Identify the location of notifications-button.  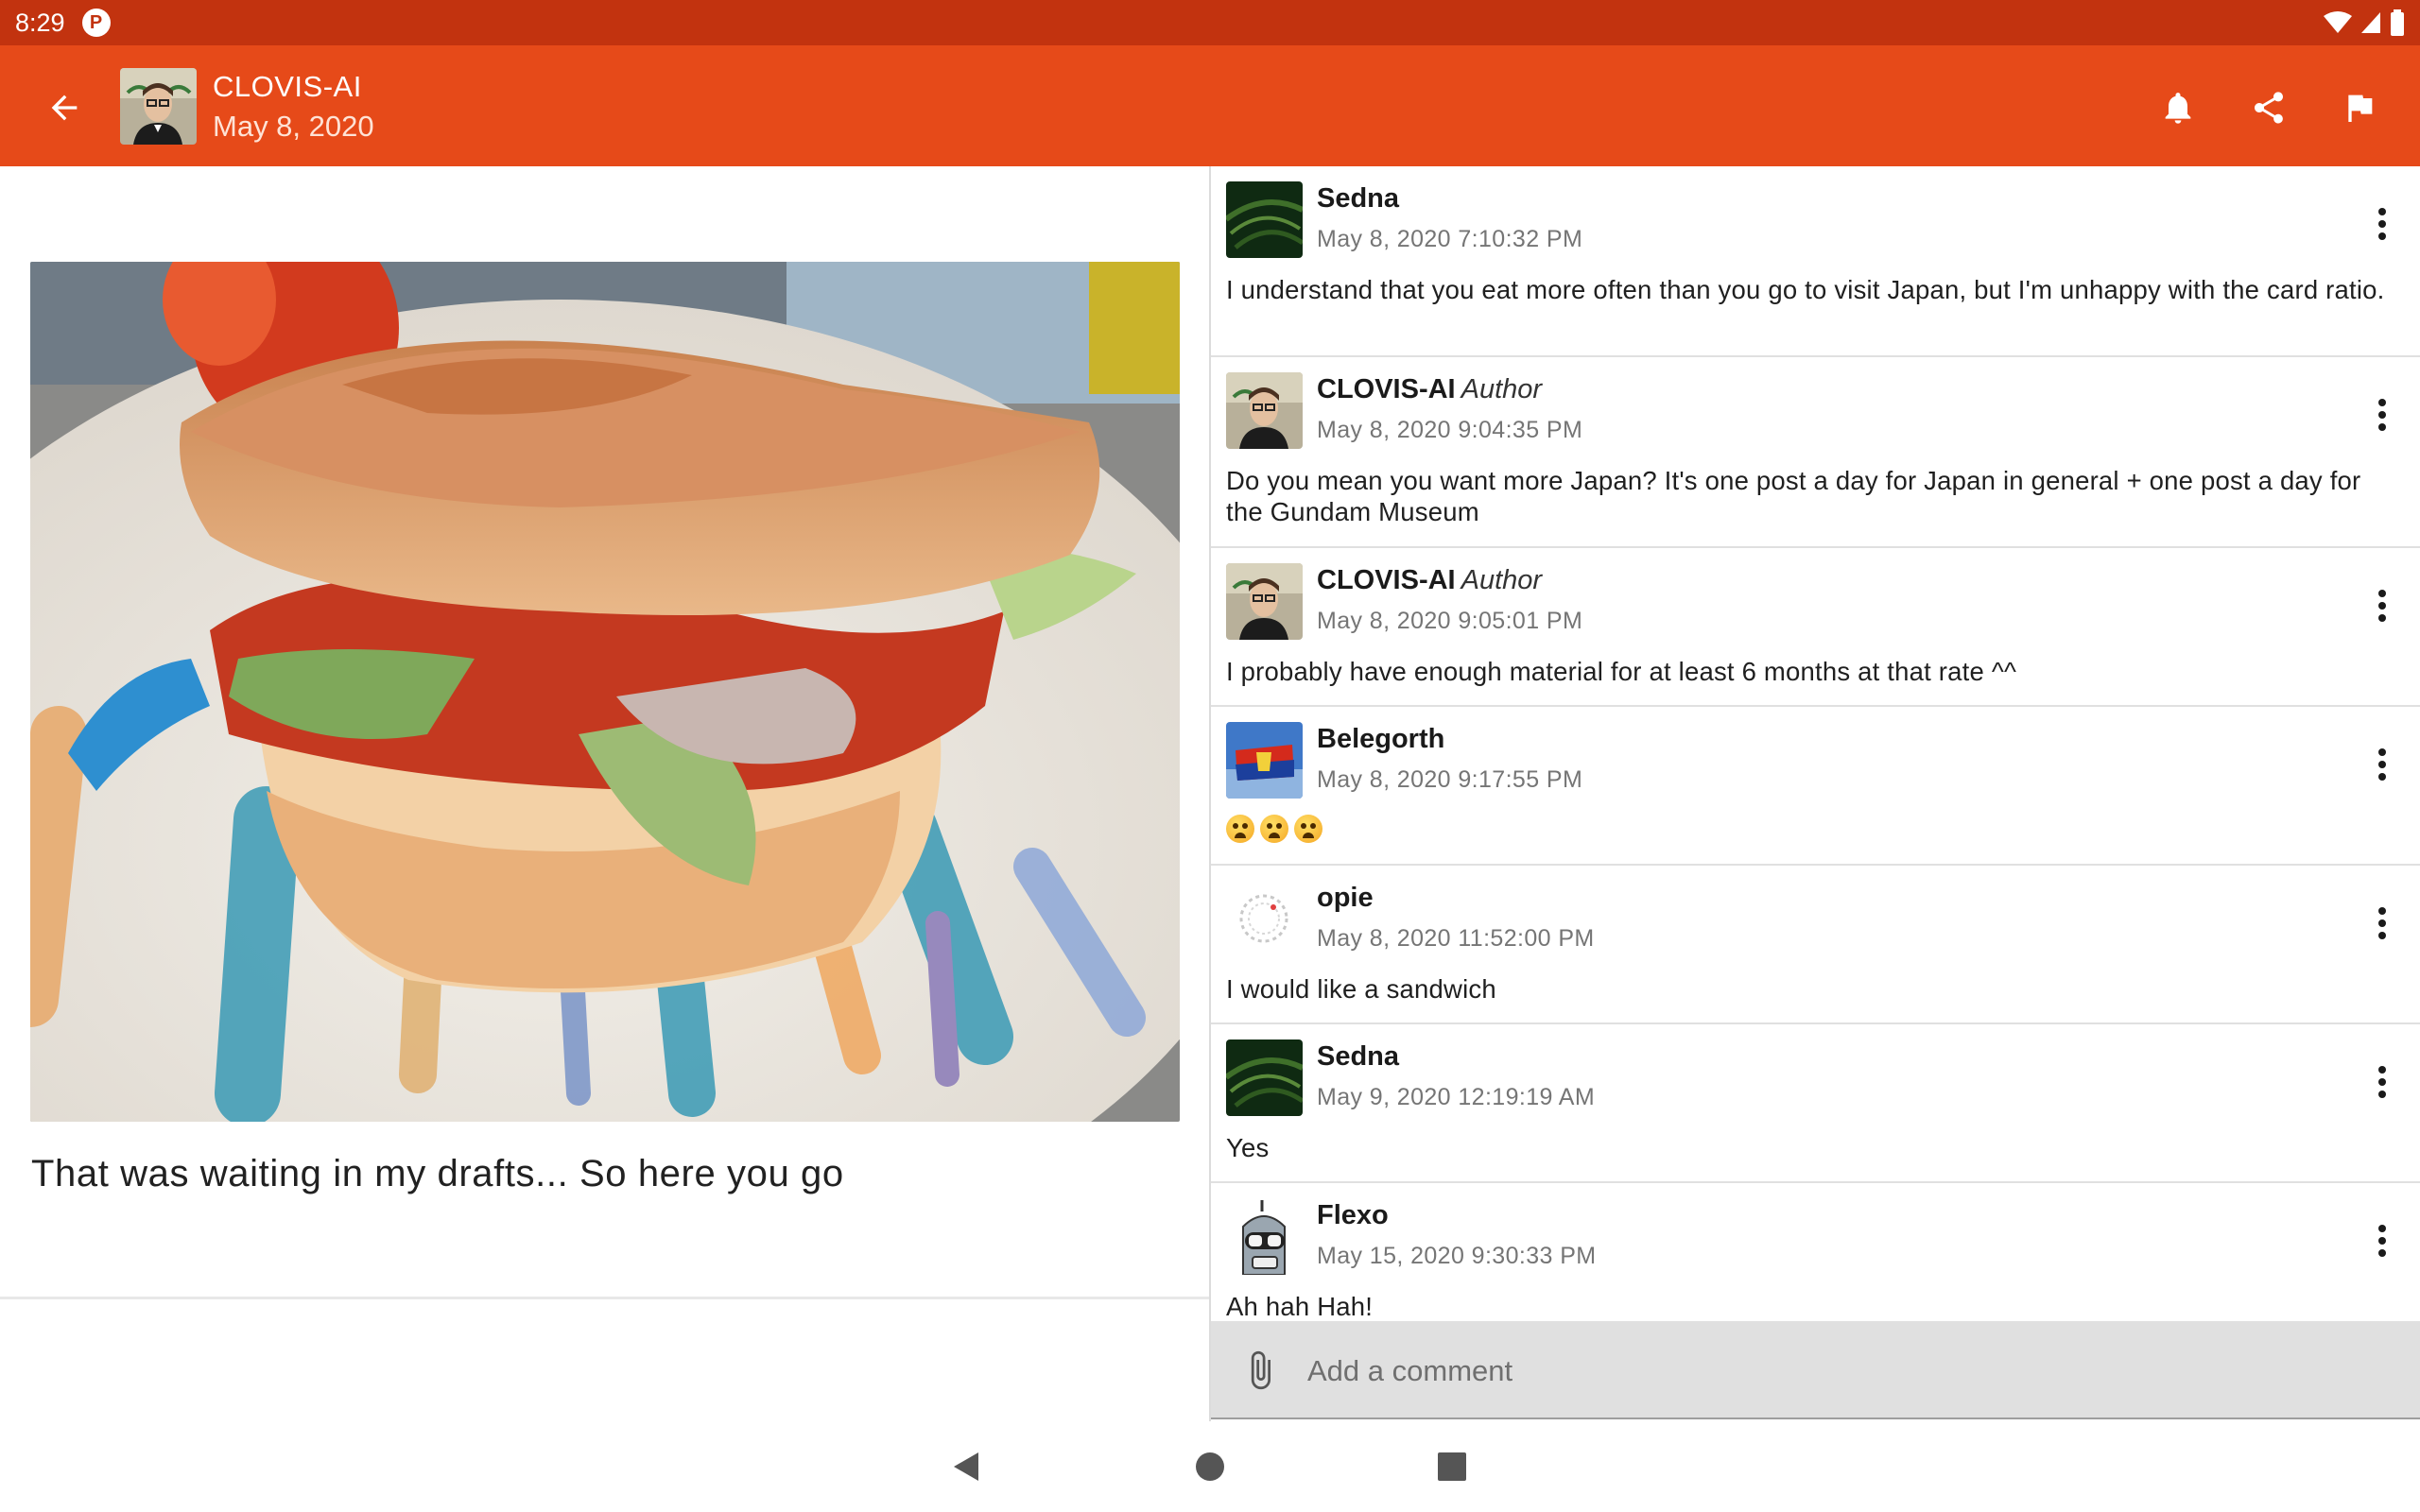
(2178, 107).